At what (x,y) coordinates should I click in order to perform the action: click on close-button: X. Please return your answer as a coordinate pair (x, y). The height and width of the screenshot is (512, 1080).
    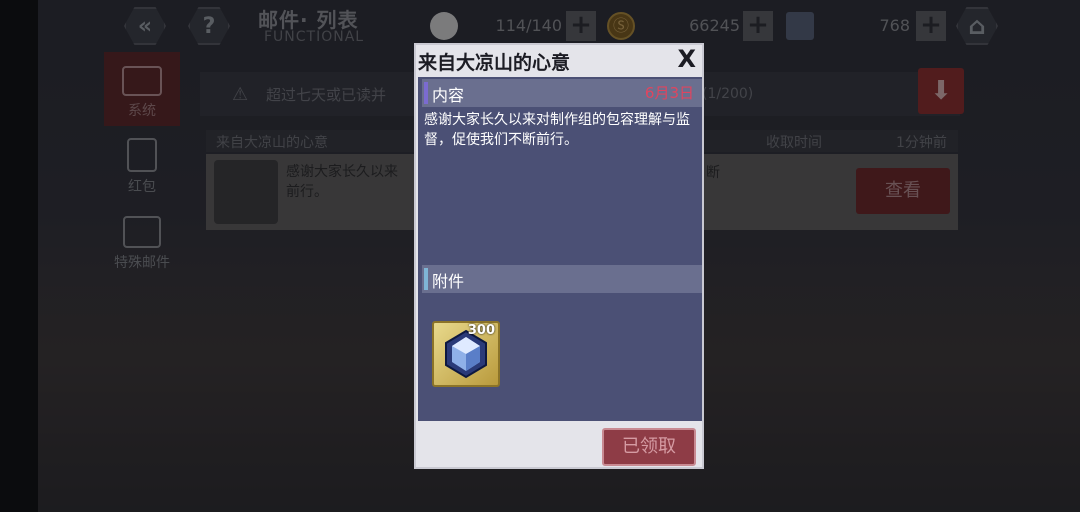
    Looking at the image, I should click on (686, 59).